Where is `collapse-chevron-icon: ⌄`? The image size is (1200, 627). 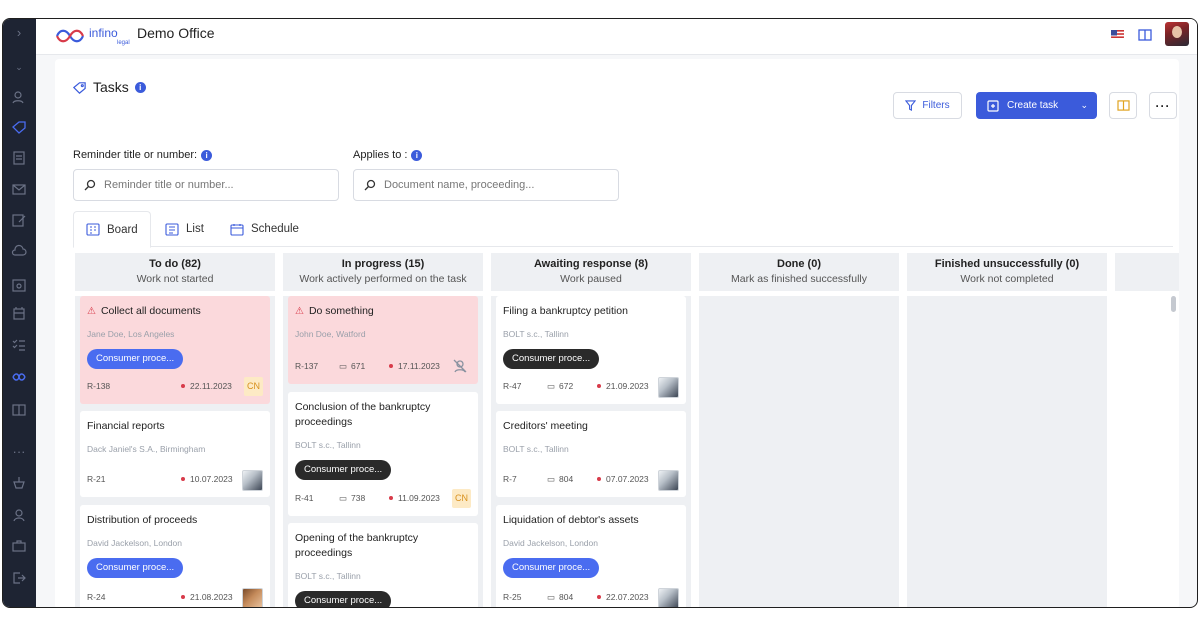 collapse-chevron-icon: ⌄ is located at coordinates (19, 67).